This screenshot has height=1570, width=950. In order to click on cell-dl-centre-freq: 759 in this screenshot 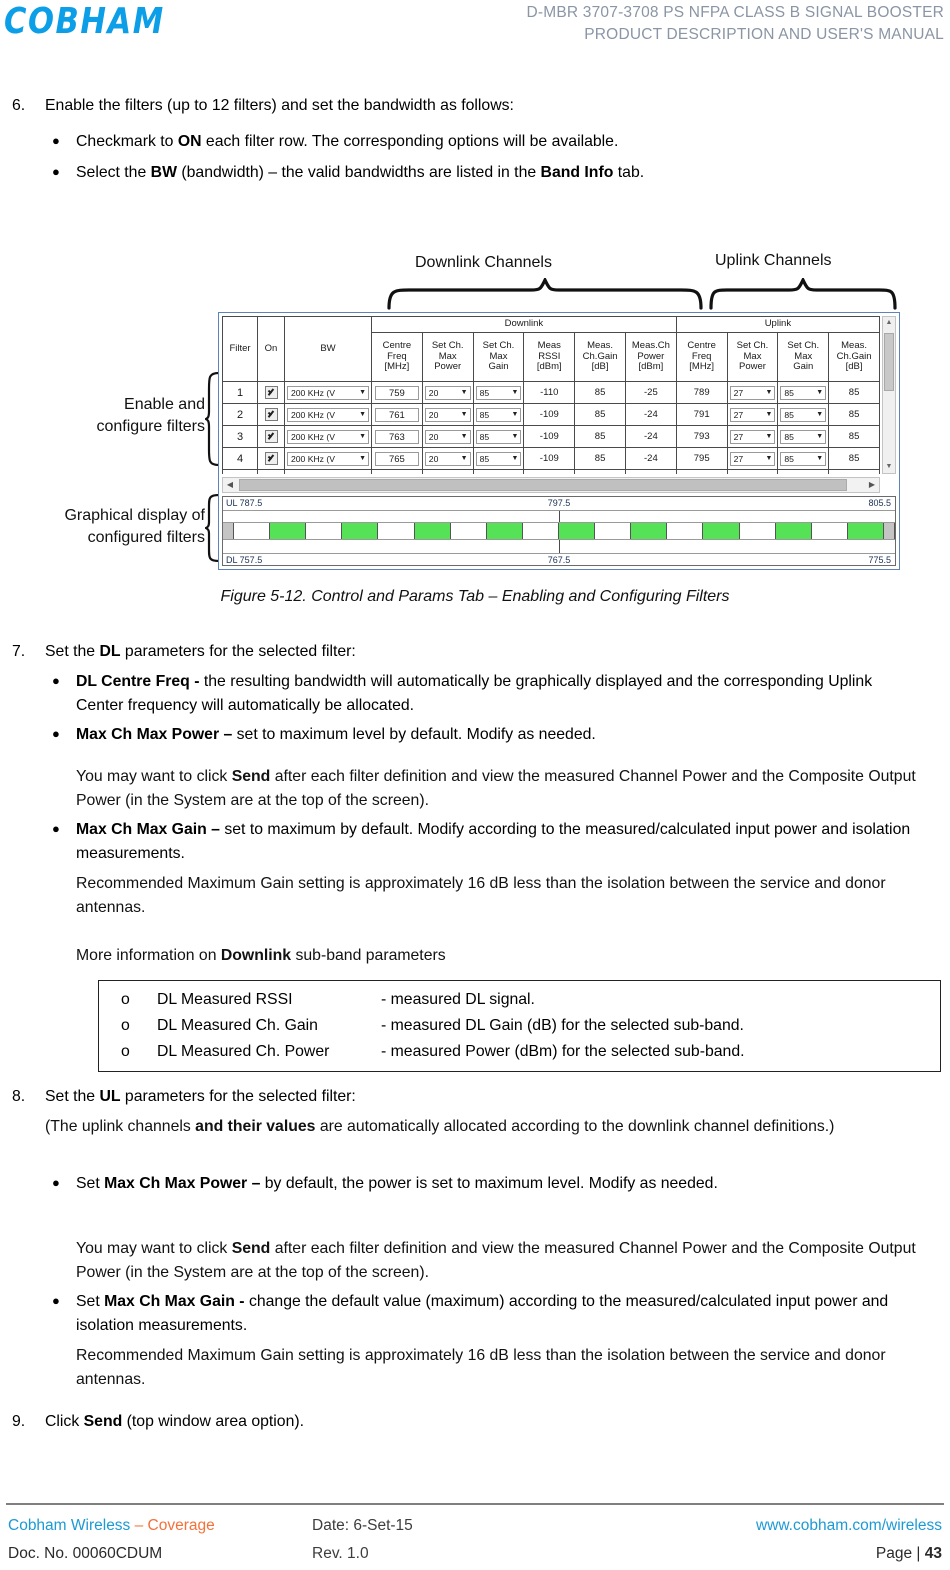, I will do `click(397, 392)`.